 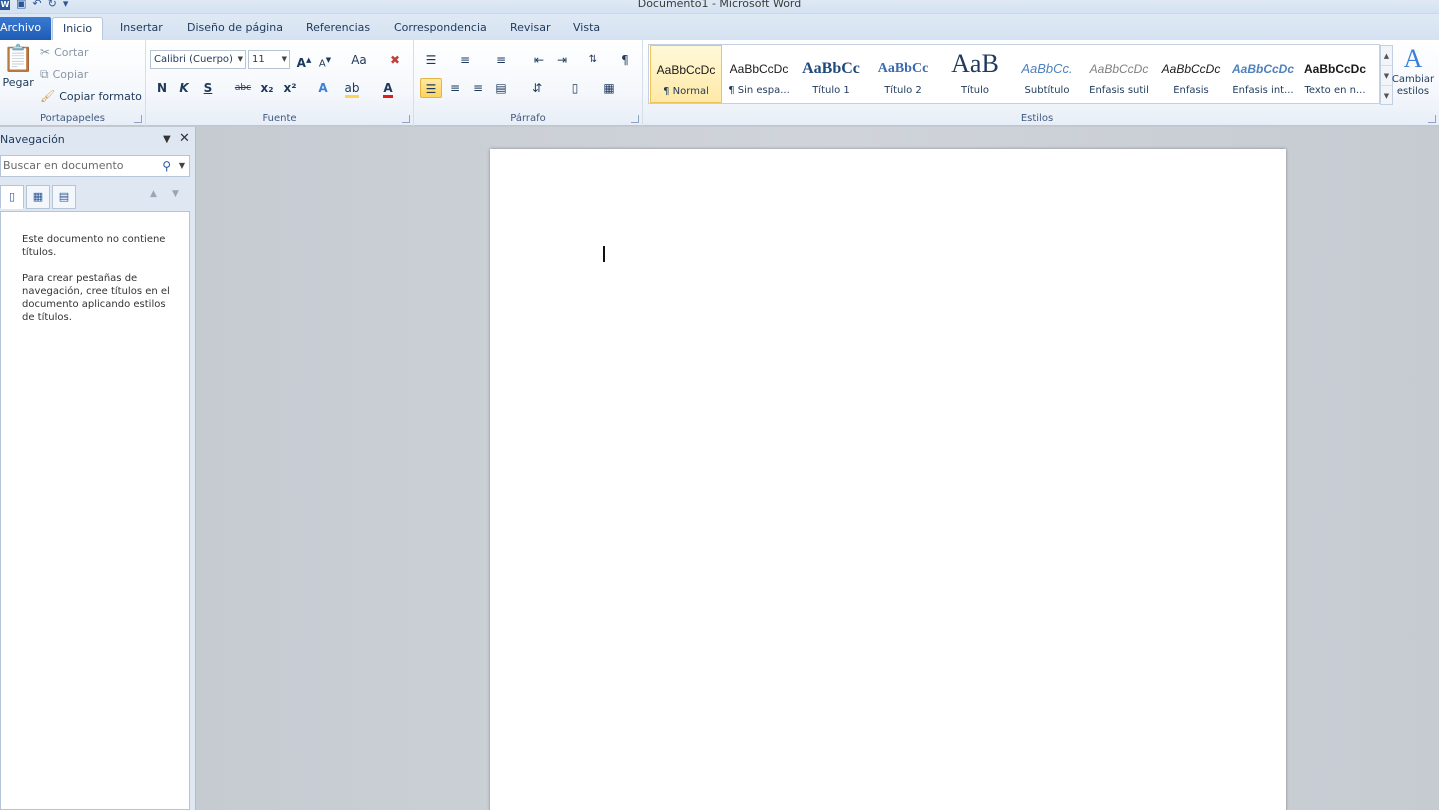 I want to click on italic-label: K, so click(x=184, y=88).